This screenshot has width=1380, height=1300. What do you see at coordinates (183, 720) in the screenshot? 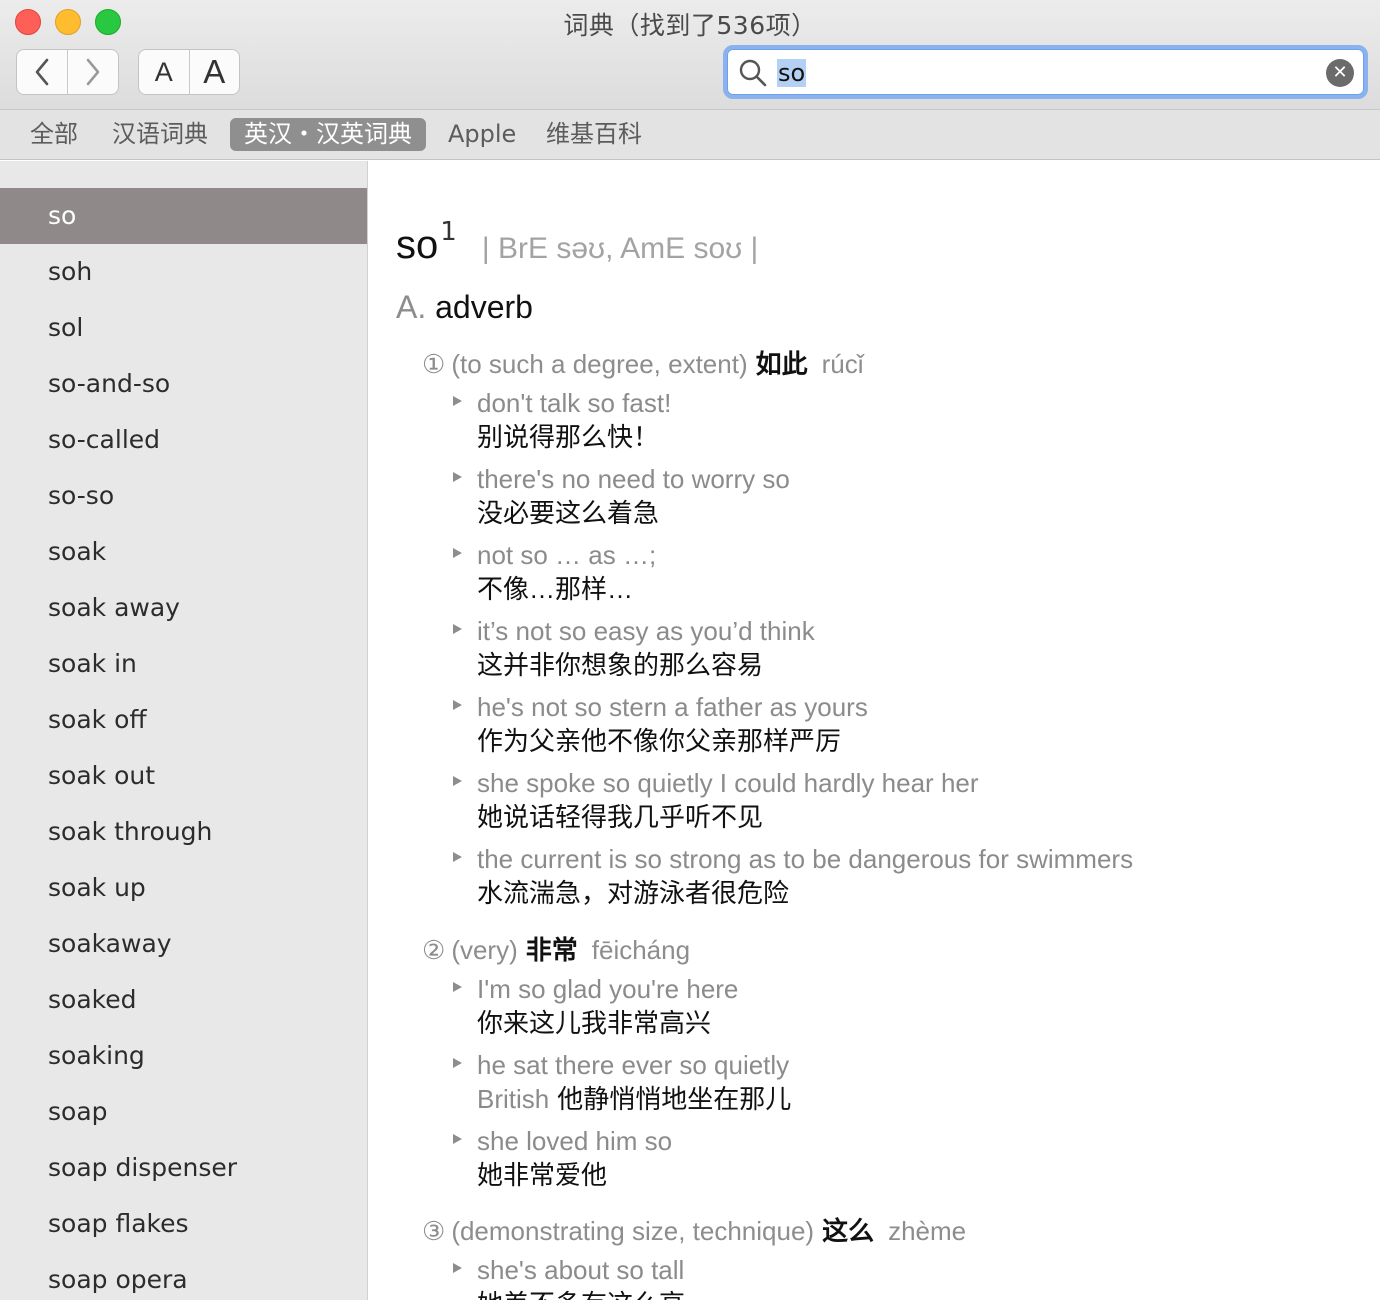
I see `word-list-item: soak off` at bounding box center [183, 720].